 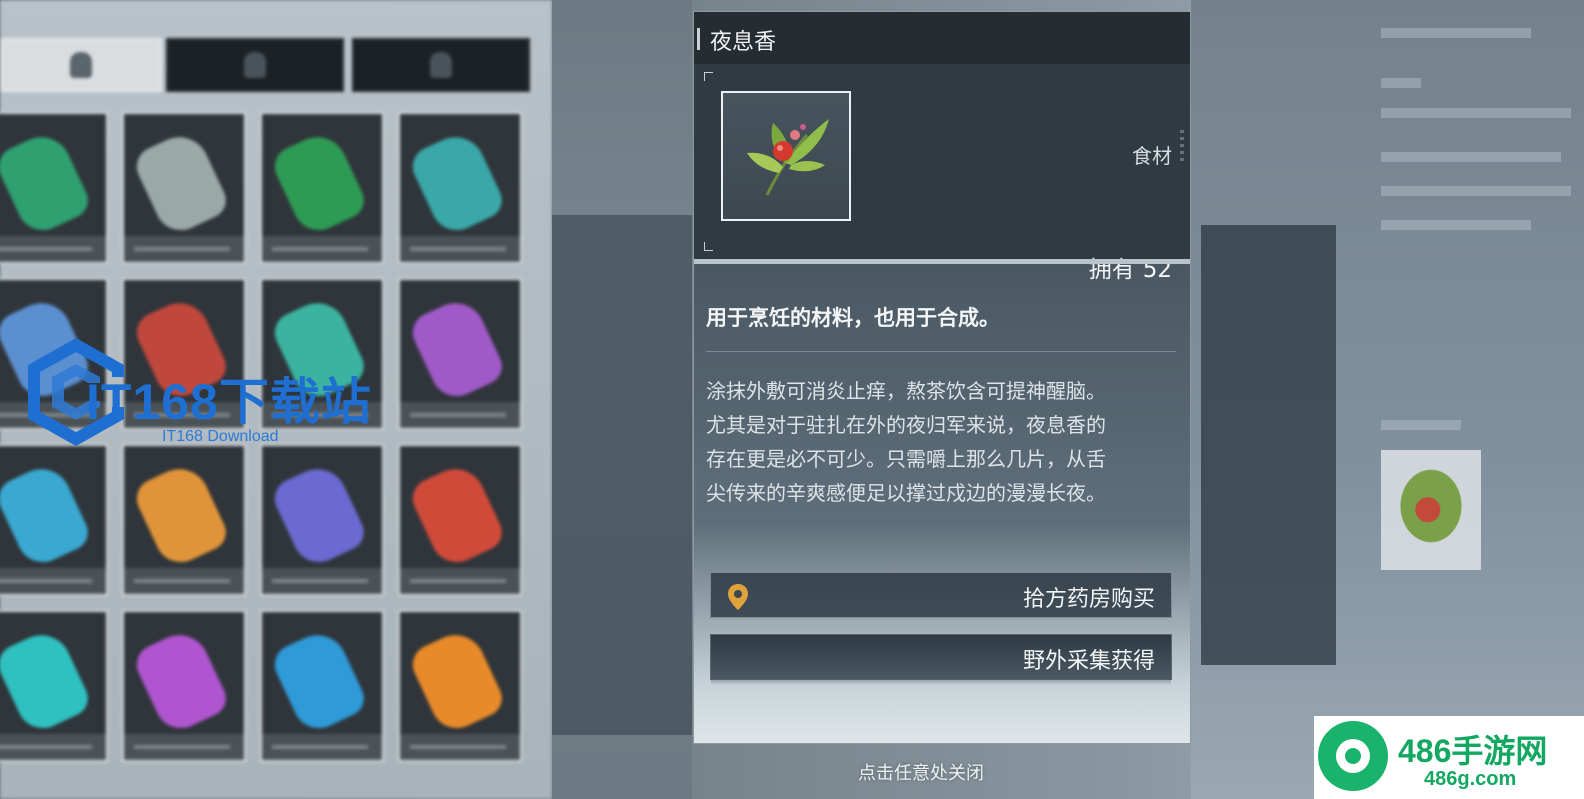 I want to click on source-label: 野外采集获得, so click(x=1088, y=661).